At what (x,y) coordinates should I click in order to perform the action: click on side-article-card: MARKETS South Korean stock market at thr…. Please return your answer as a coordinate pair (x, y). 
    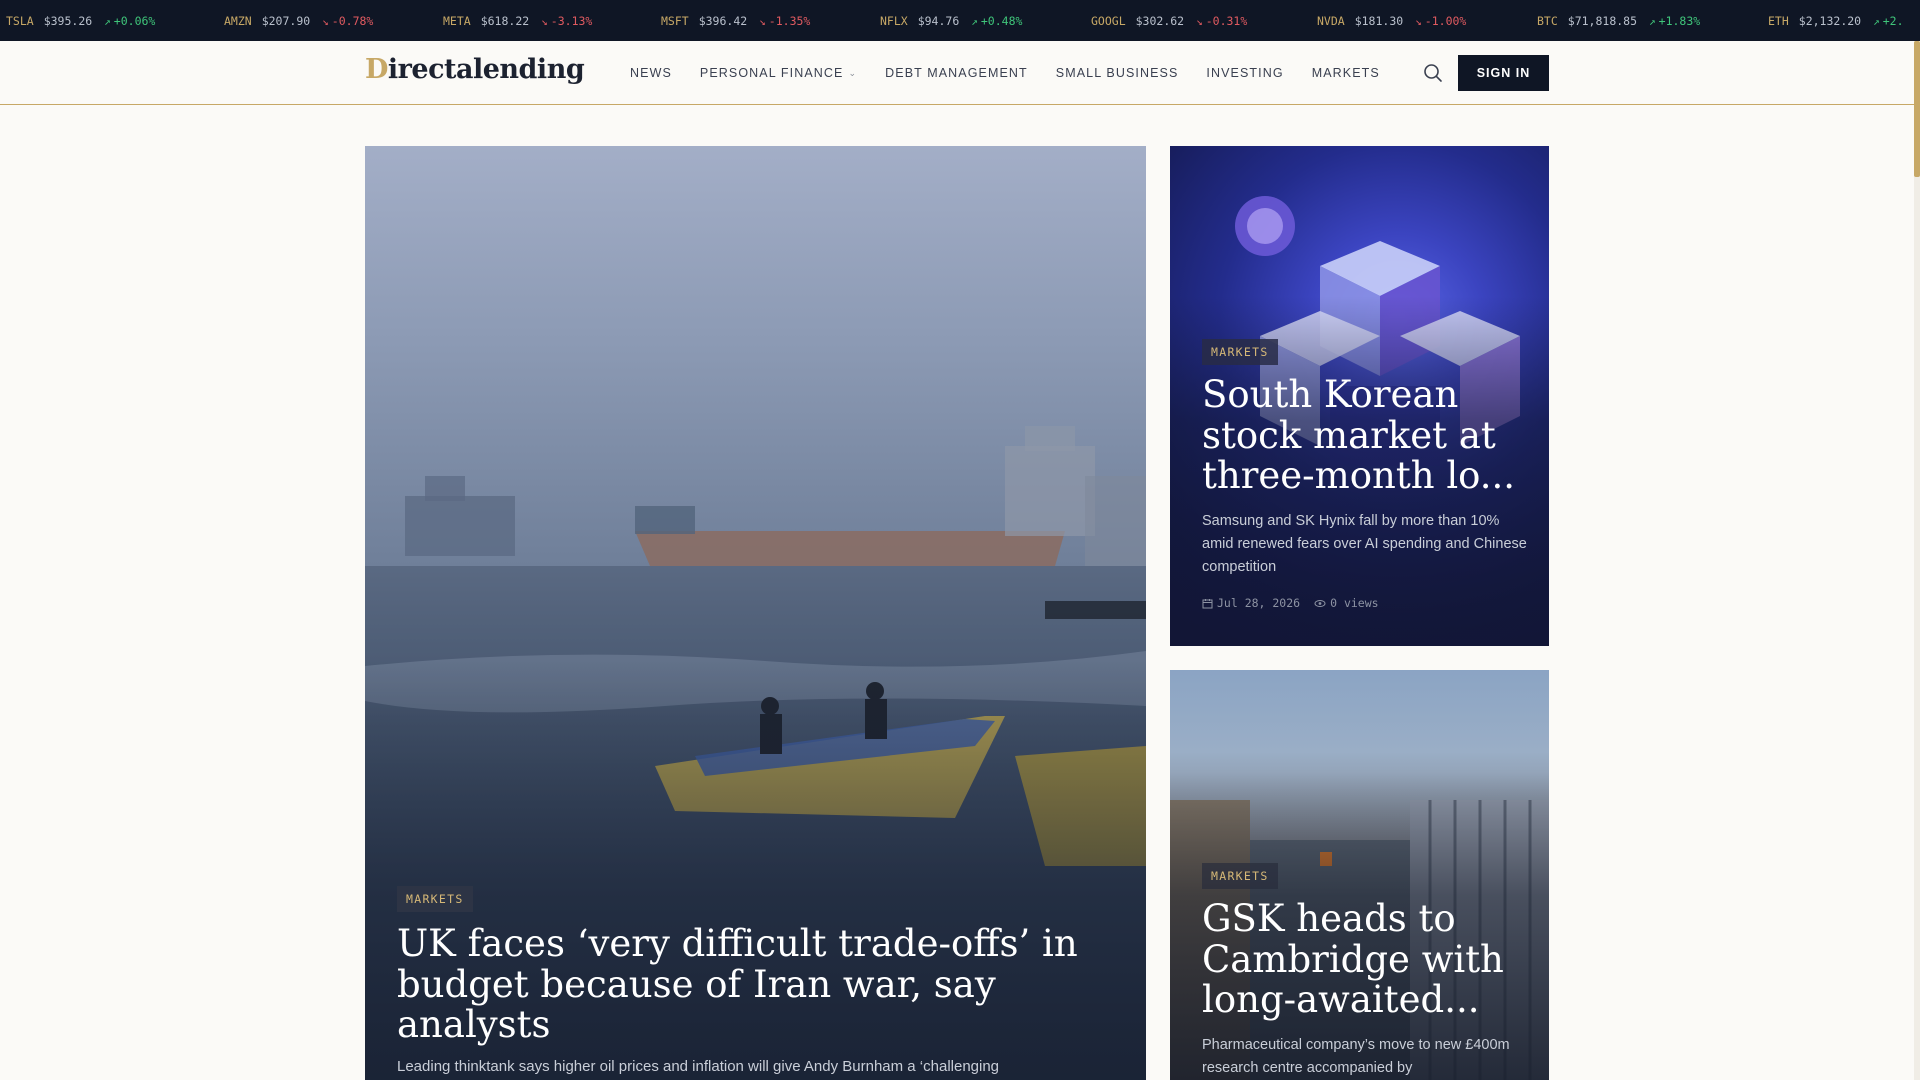
    Looking at the image, I should click on (1359, 396).